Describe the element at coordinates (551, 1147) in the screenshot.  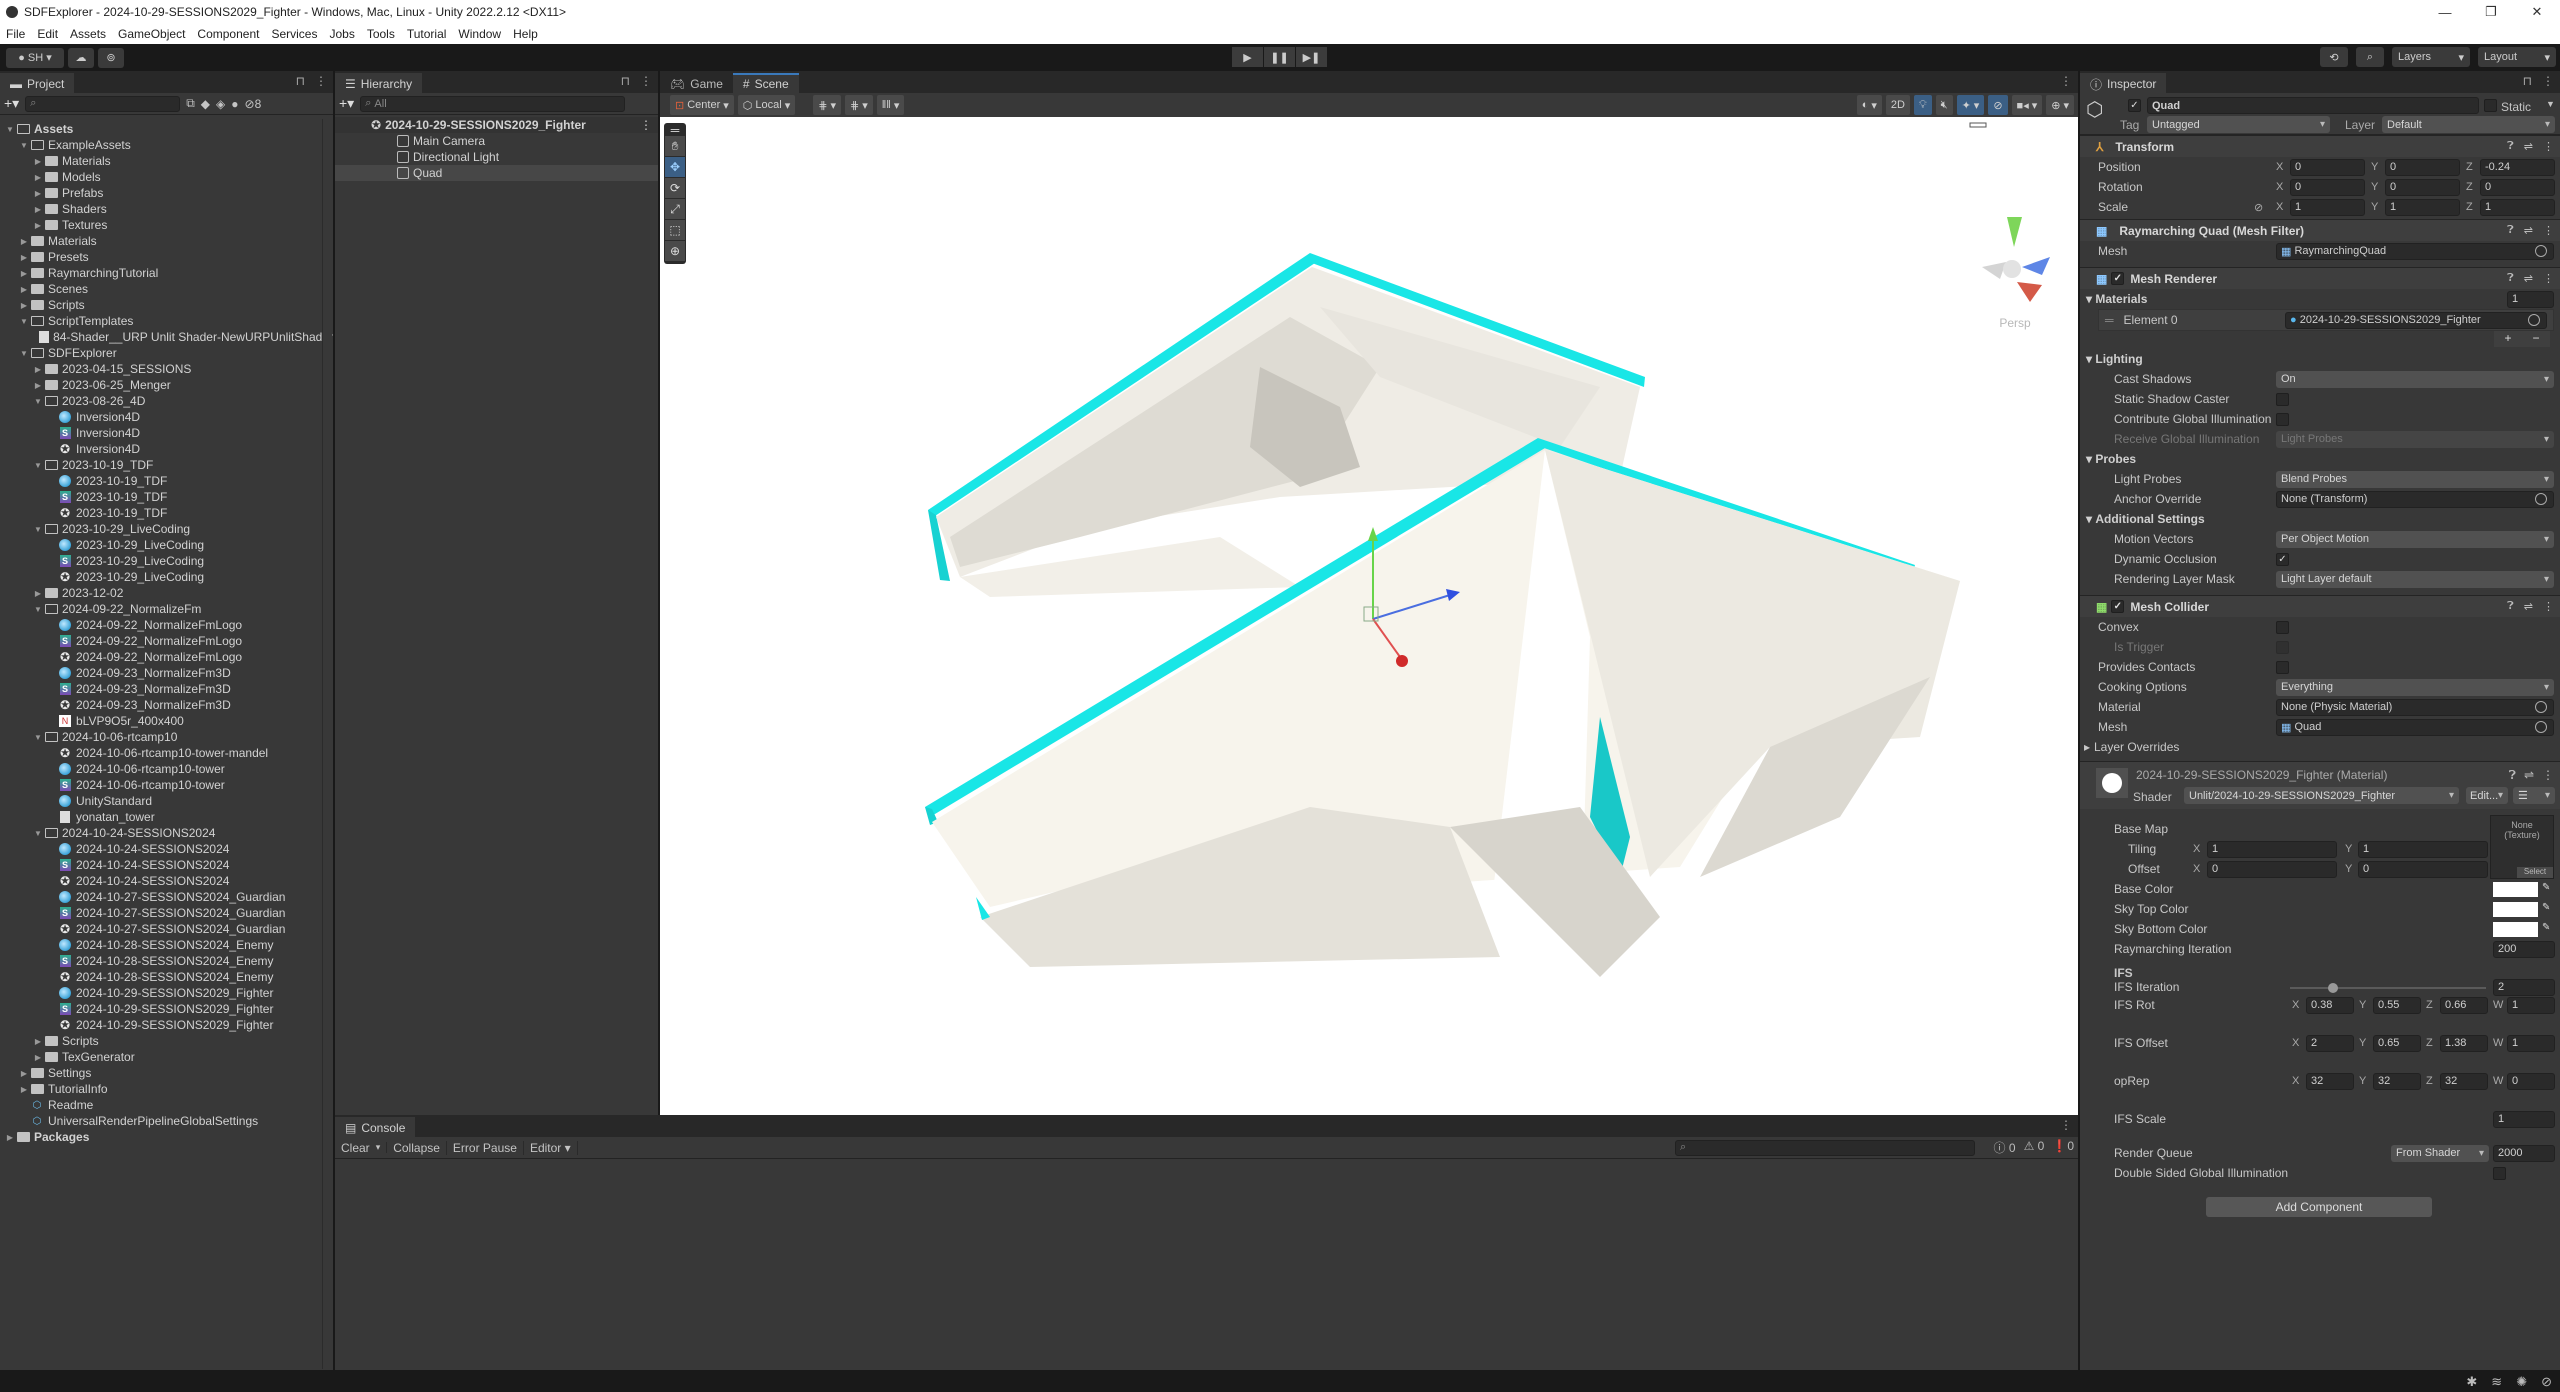
I see `editor-dropdown: Editor ▾` at that location.